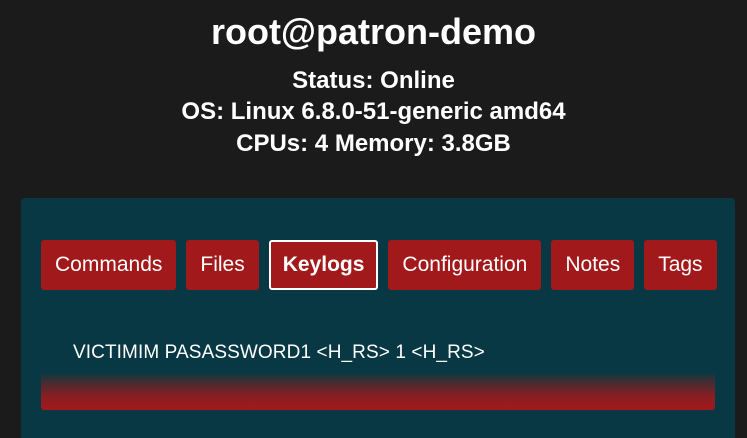 This screenshot has width=747, height=438. Describe the element at coordinates (109, 265) in the screenshot. I see `tab-commands: Commands` at that location.